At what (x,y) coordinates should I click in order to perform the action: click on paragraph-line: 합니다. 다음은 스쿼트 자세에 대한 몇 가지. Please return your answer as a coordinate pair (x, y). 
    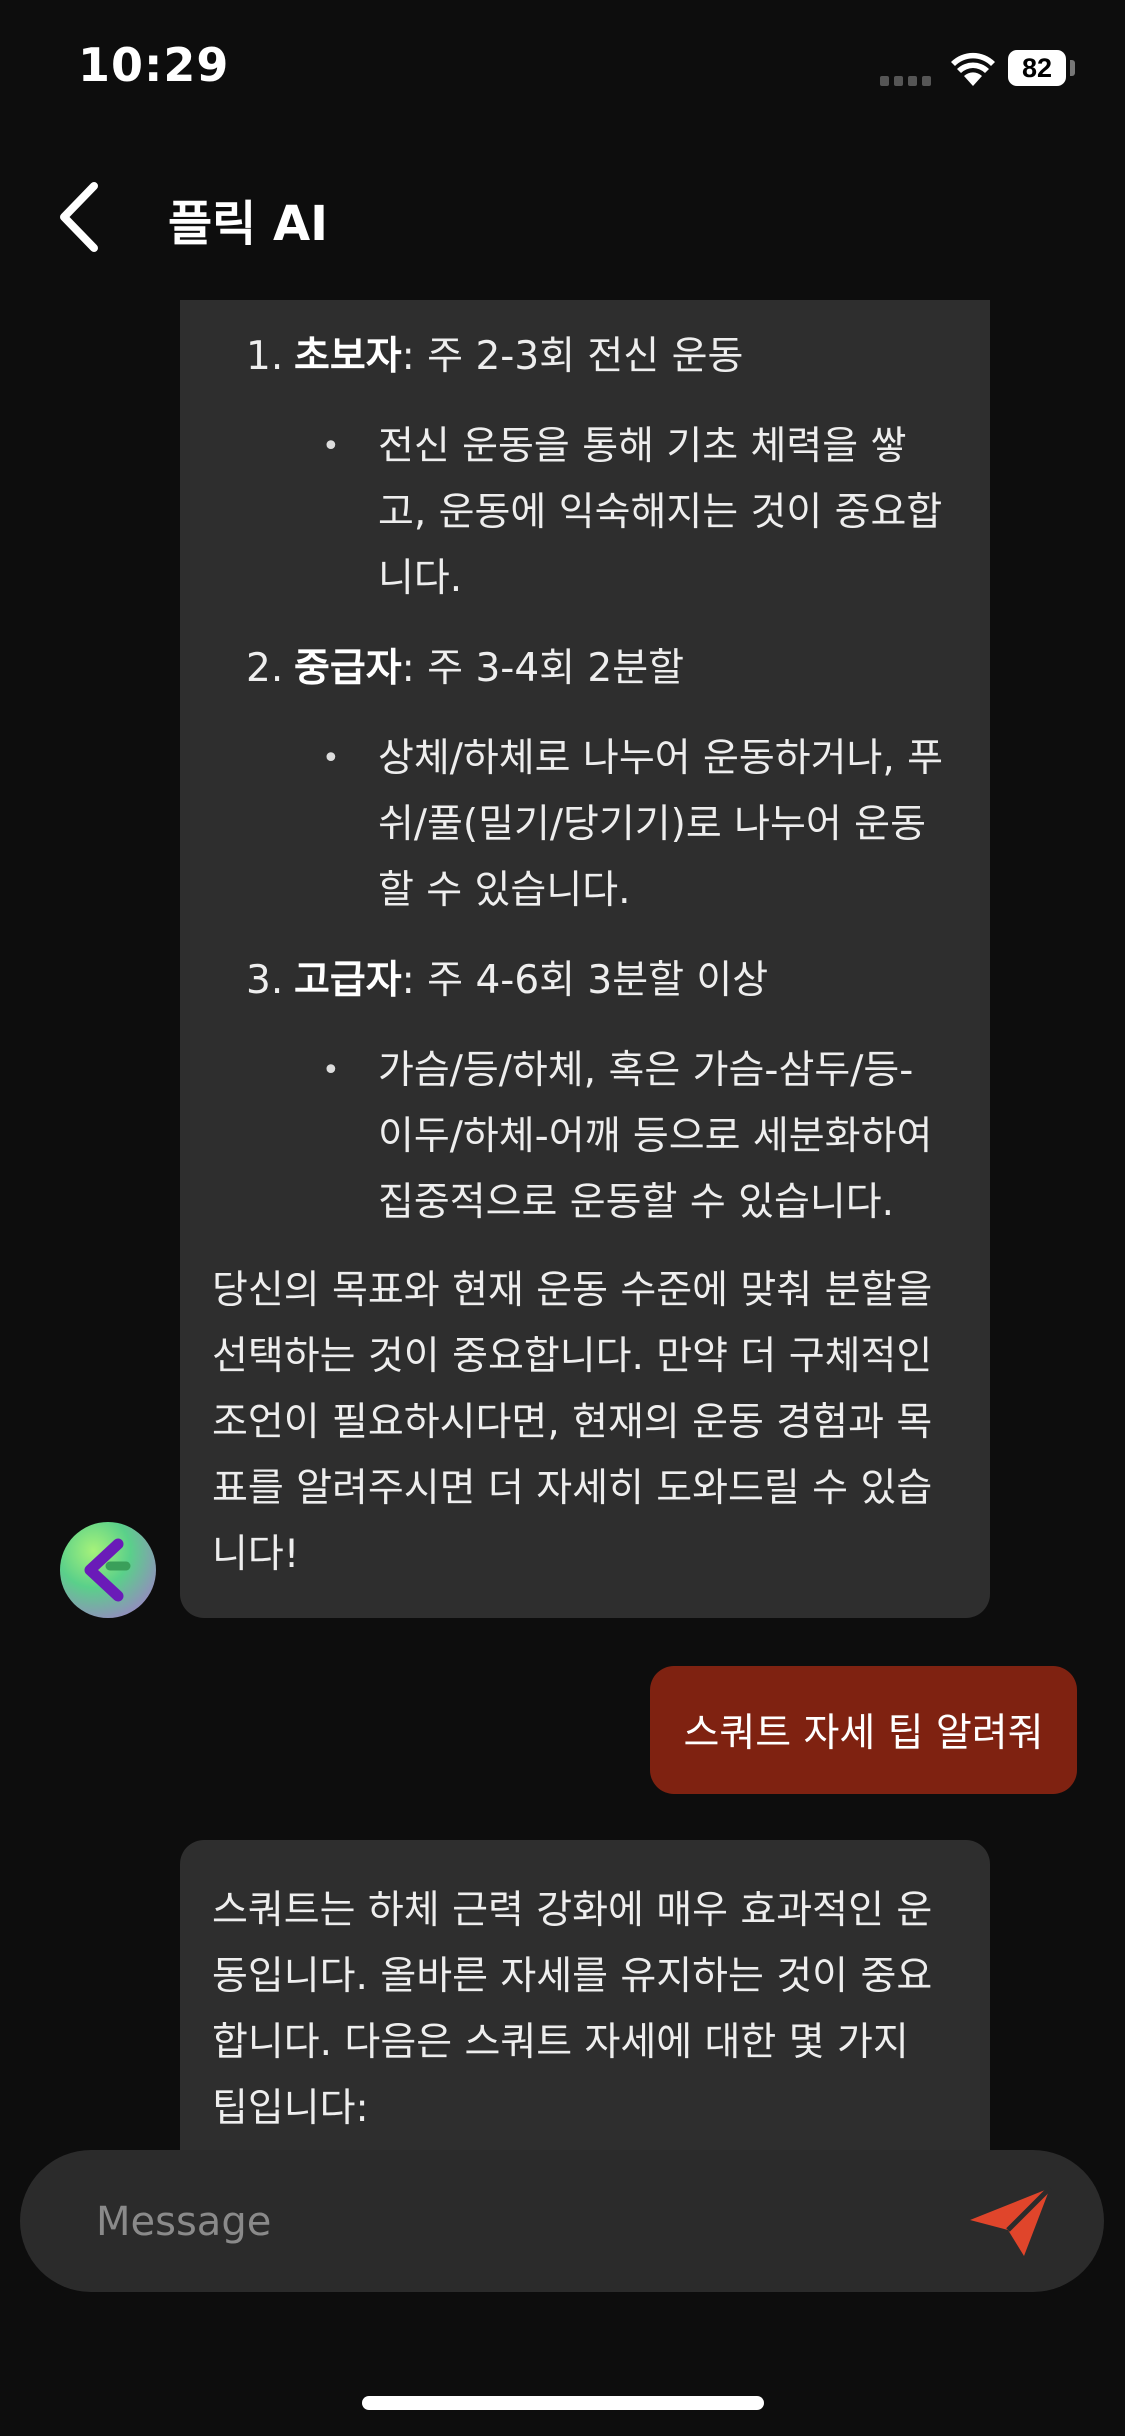
    Looking at the image, I should click on (560, 2042).